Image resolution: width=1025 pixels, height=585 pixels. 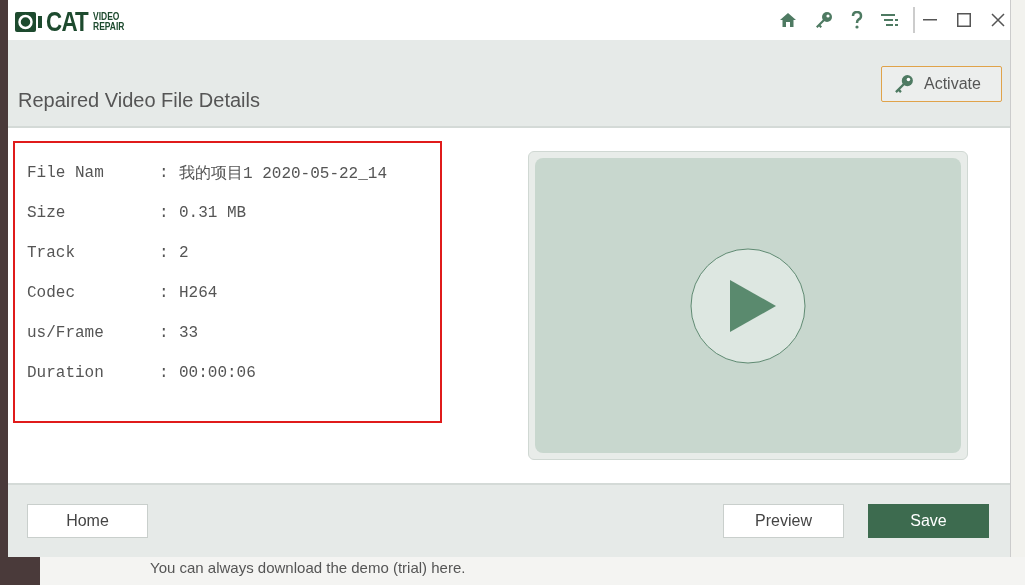 I want to click on detail-value: 我的项目1 2020-05-22_14, so click(x=284, y=173).